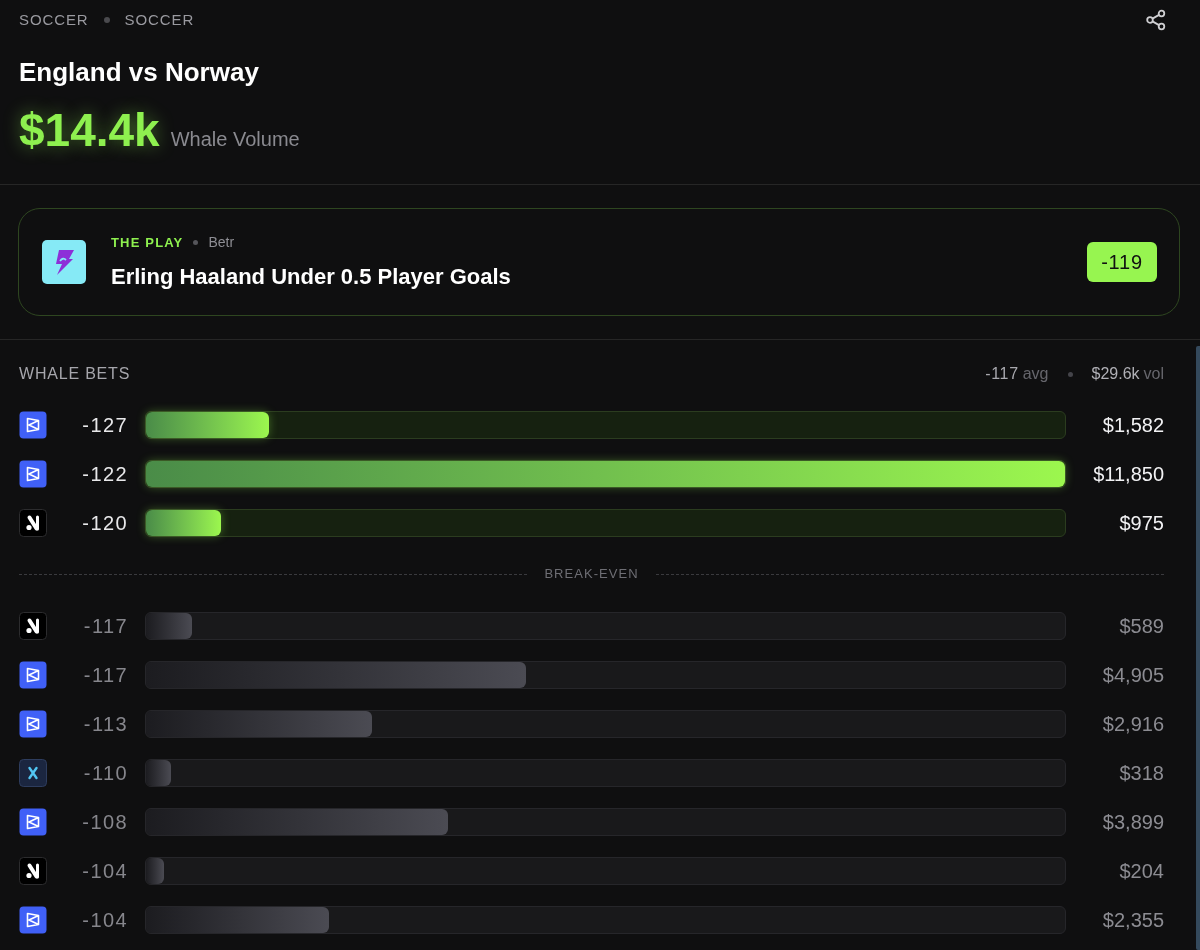  Describe the element at coordinates (1141, 523) in the screenshot. I see `bet-amount: $975` at that location.